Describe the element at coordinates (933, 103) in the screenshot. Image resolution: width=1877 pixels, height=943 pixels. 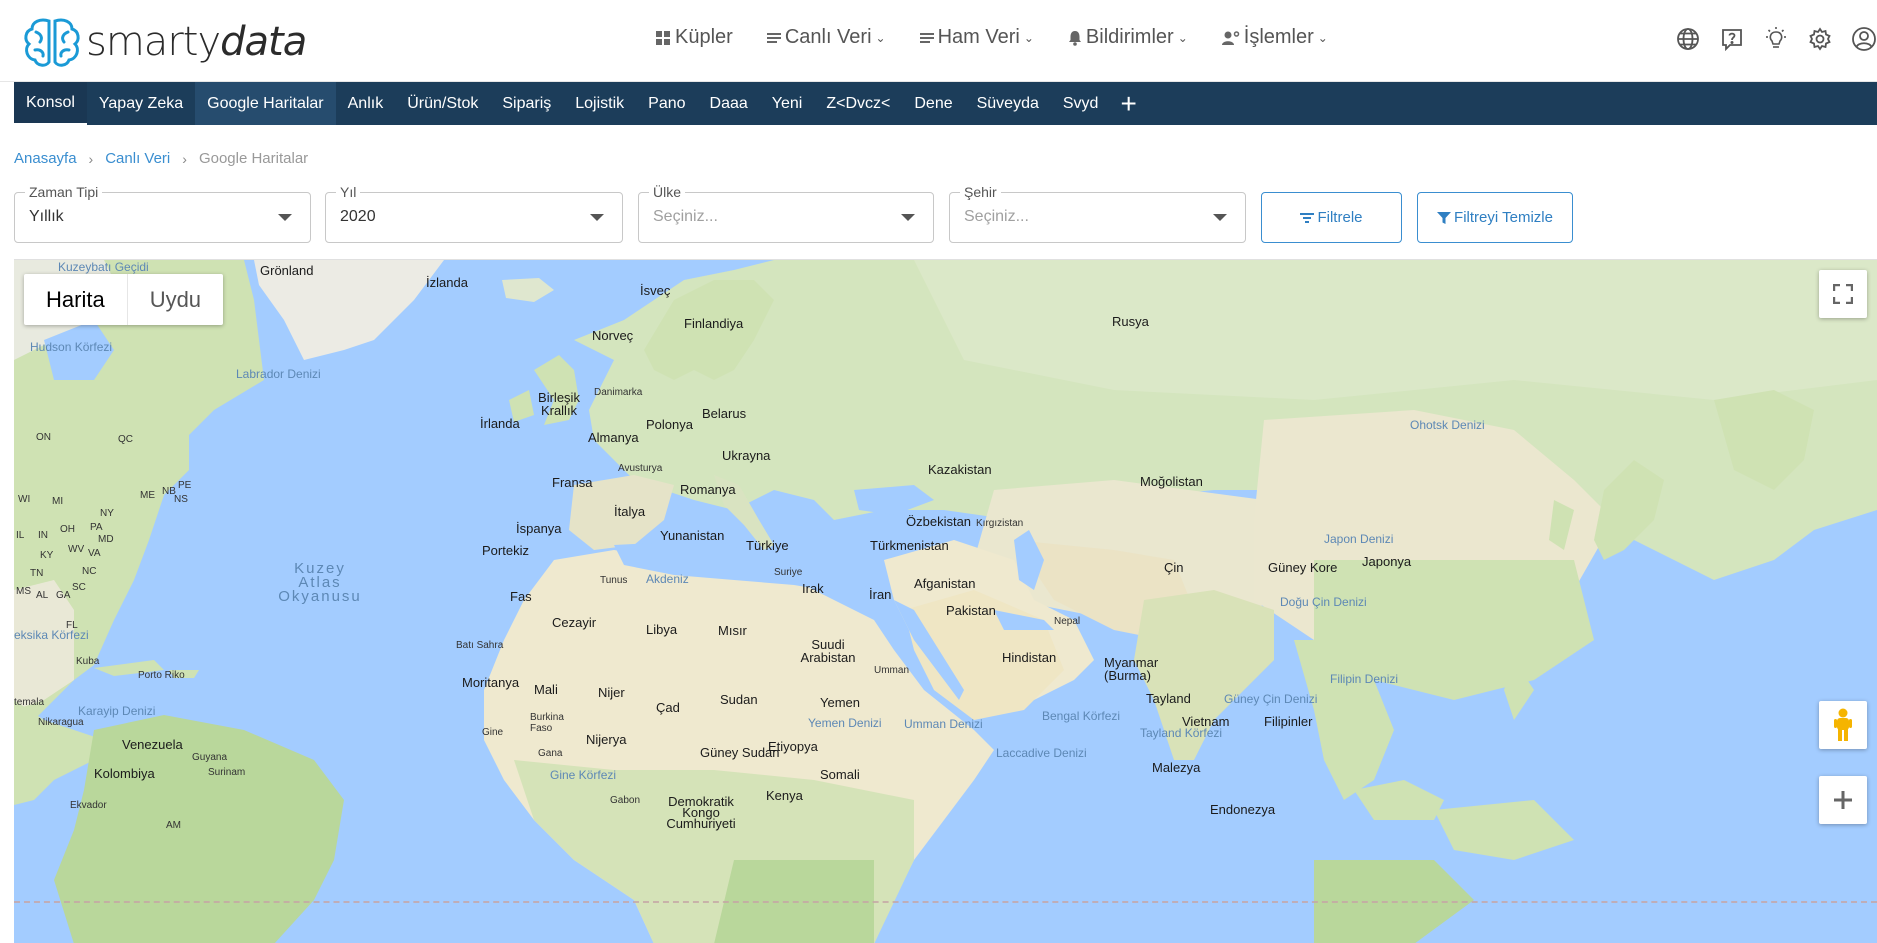
I see `tab-dene: Dene` at that location.